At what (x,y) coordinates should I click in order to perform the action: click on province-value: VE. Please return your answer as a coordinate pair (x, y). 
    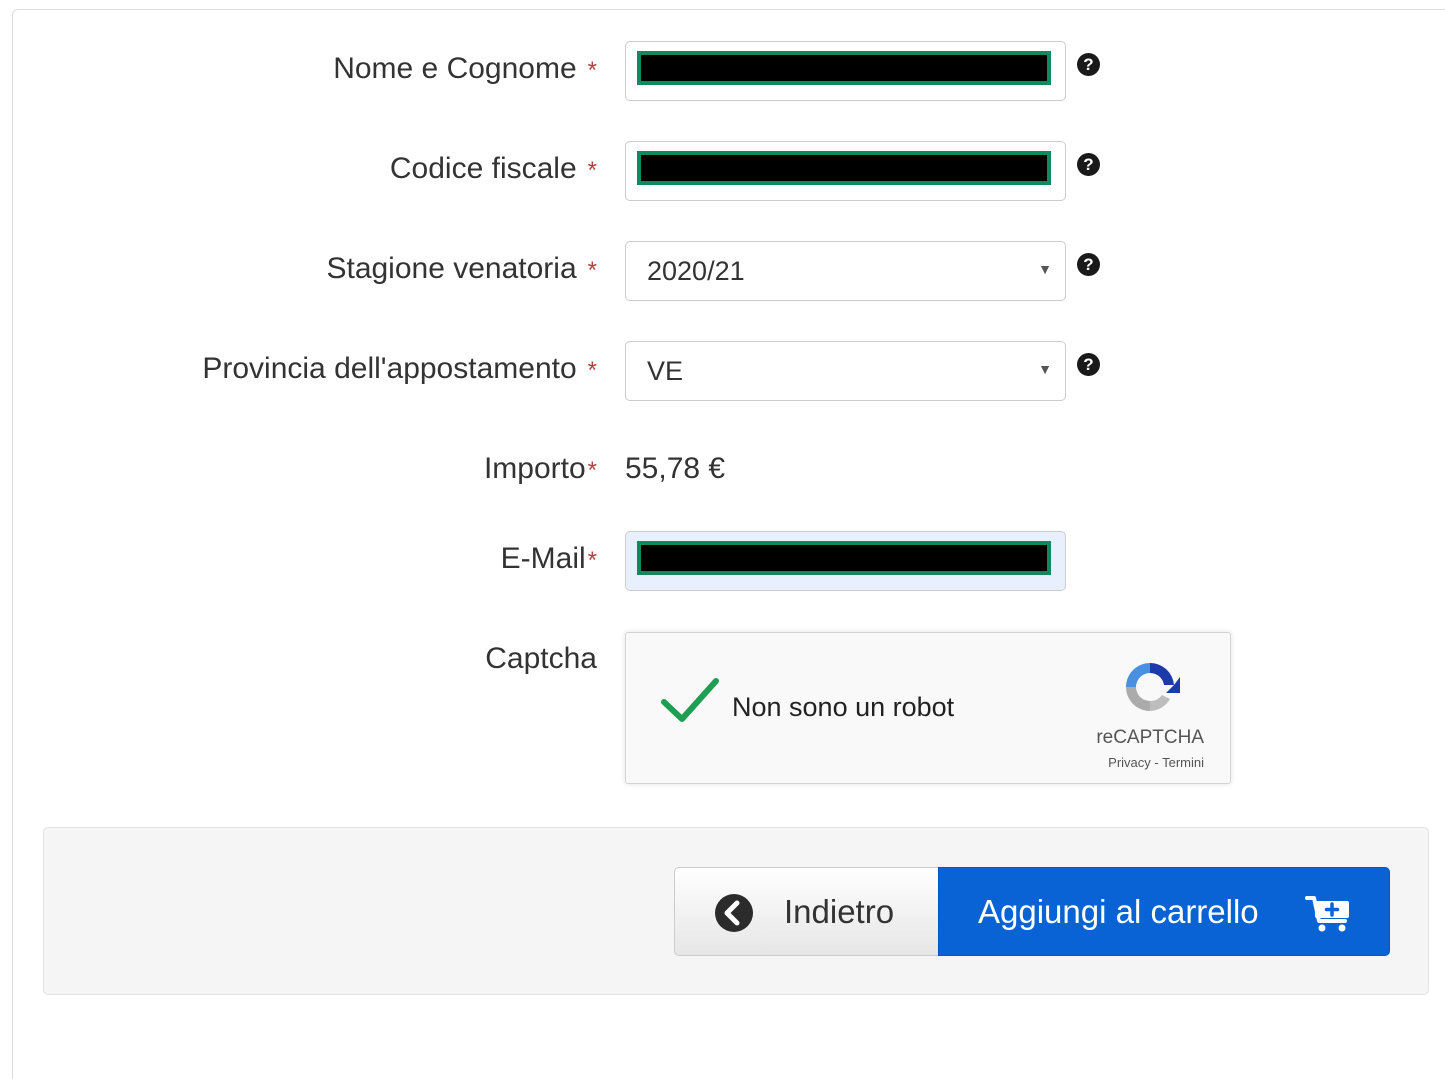
    Looking at the image, I should click on (665, 371).